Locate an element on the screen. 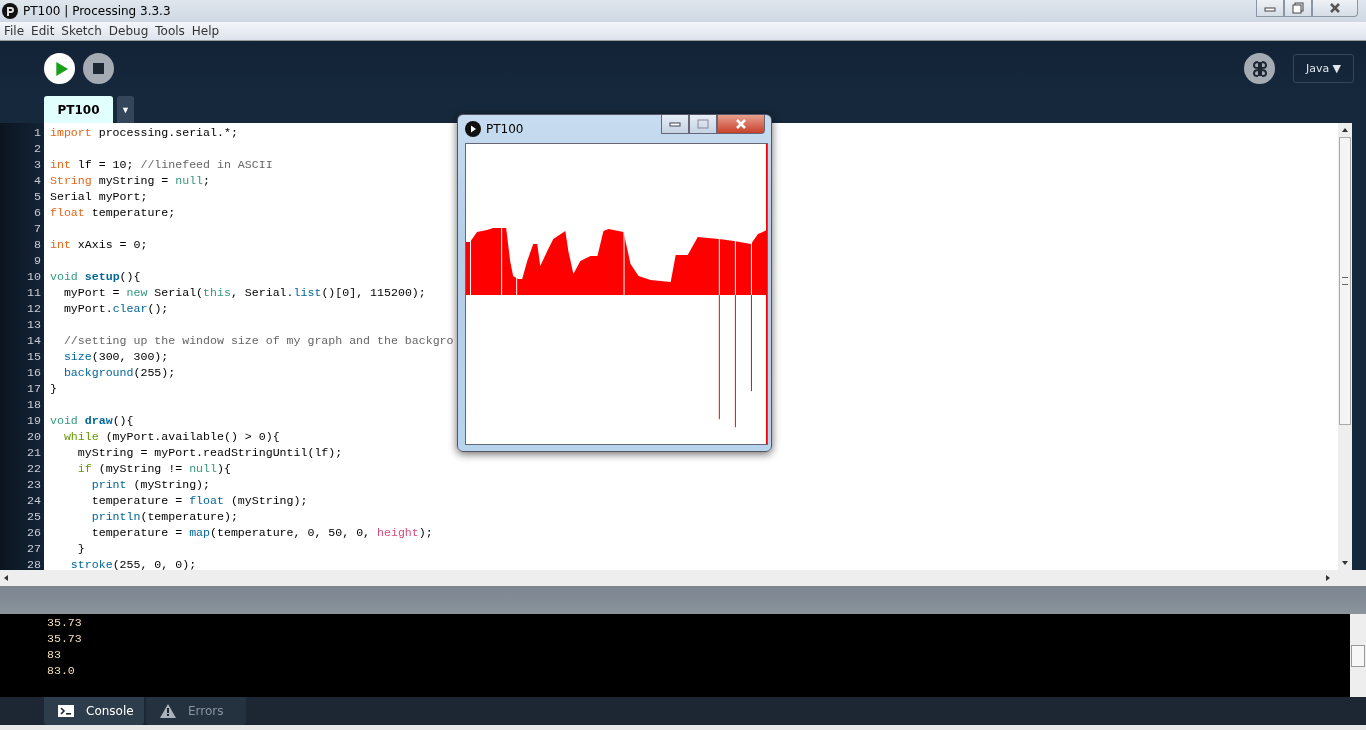 The width and height of the screenshot is (1366, 730). sketch-tab: PT100 is located at coordinates (78, 109).